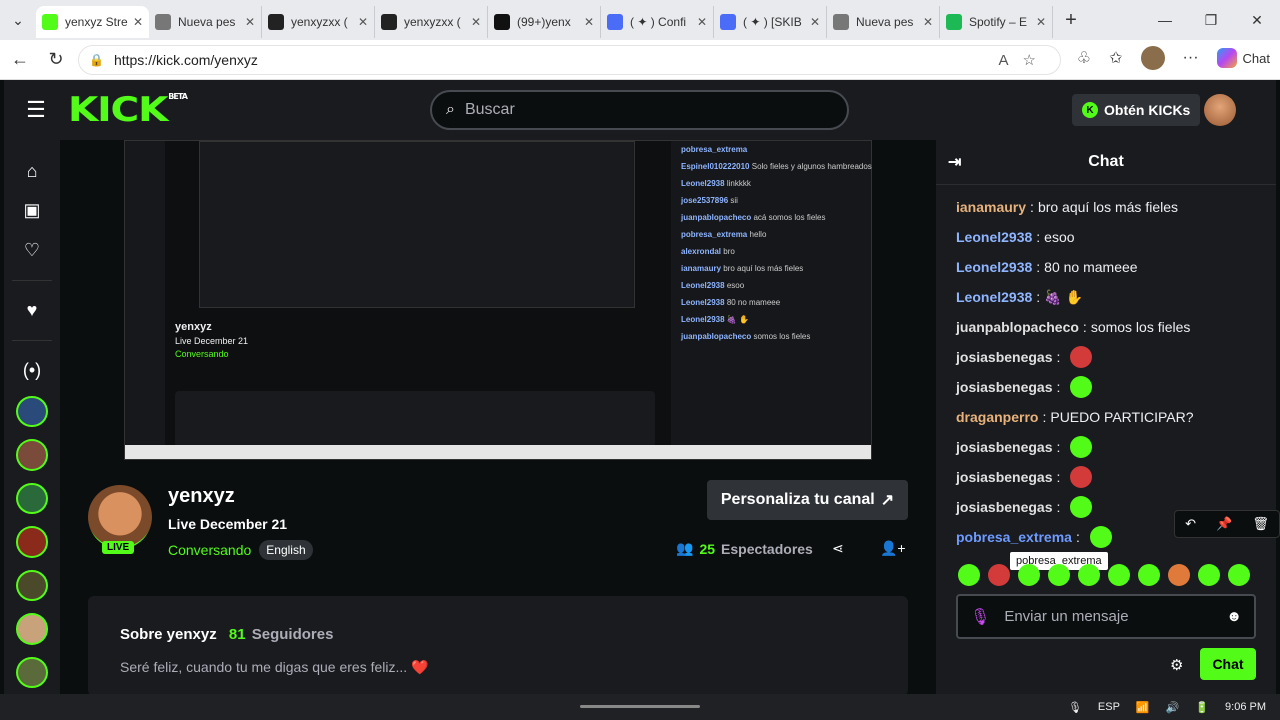 The image size is (1280, 720). Describe the element at coordinates (997, 417) in the screenshot. I see `chat-username: draganperro` at that location.